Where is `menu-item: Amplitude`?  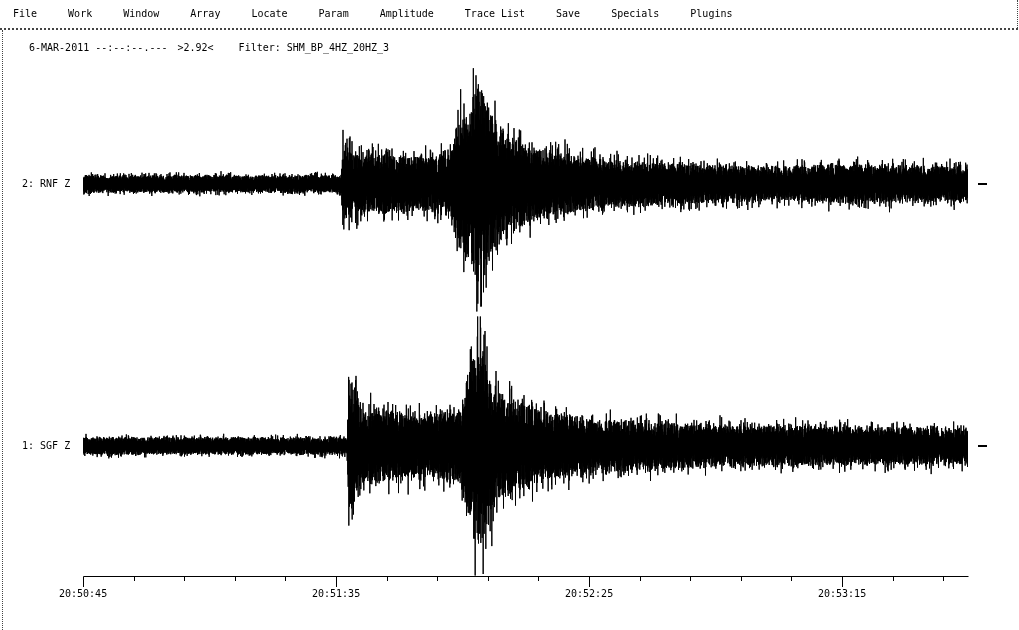
menu-item: Amplitude is located at coordinates (406, 14).